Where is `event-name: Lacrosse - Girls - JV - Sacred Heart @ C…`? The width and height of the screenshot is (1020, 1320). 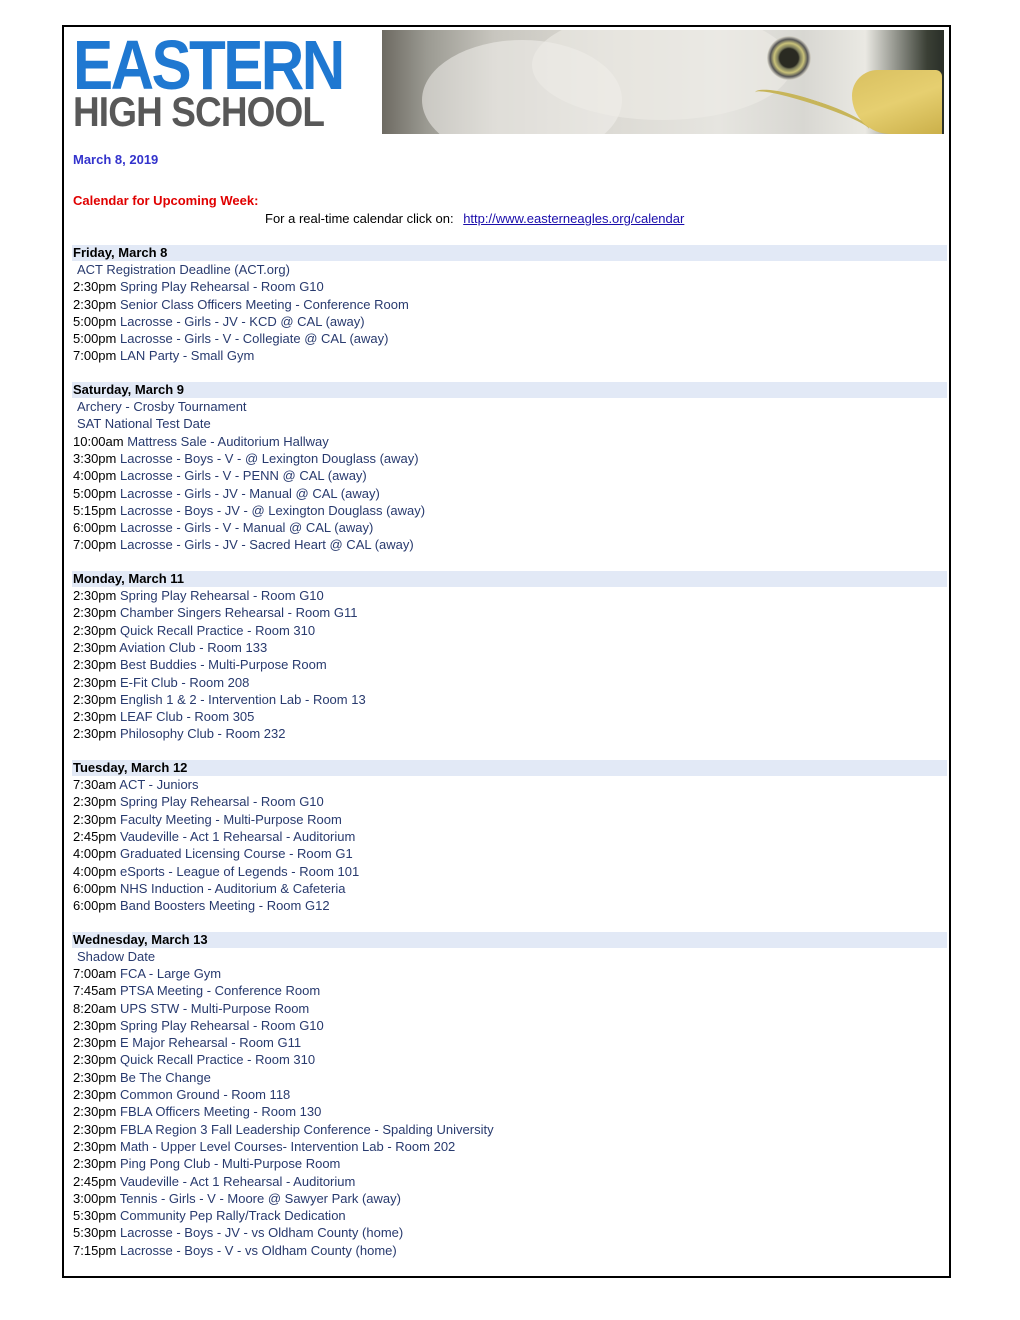
event-name: Lacrosse - Girls - JV - Sacred Heart @ C… is located at coordinates (267, 544).